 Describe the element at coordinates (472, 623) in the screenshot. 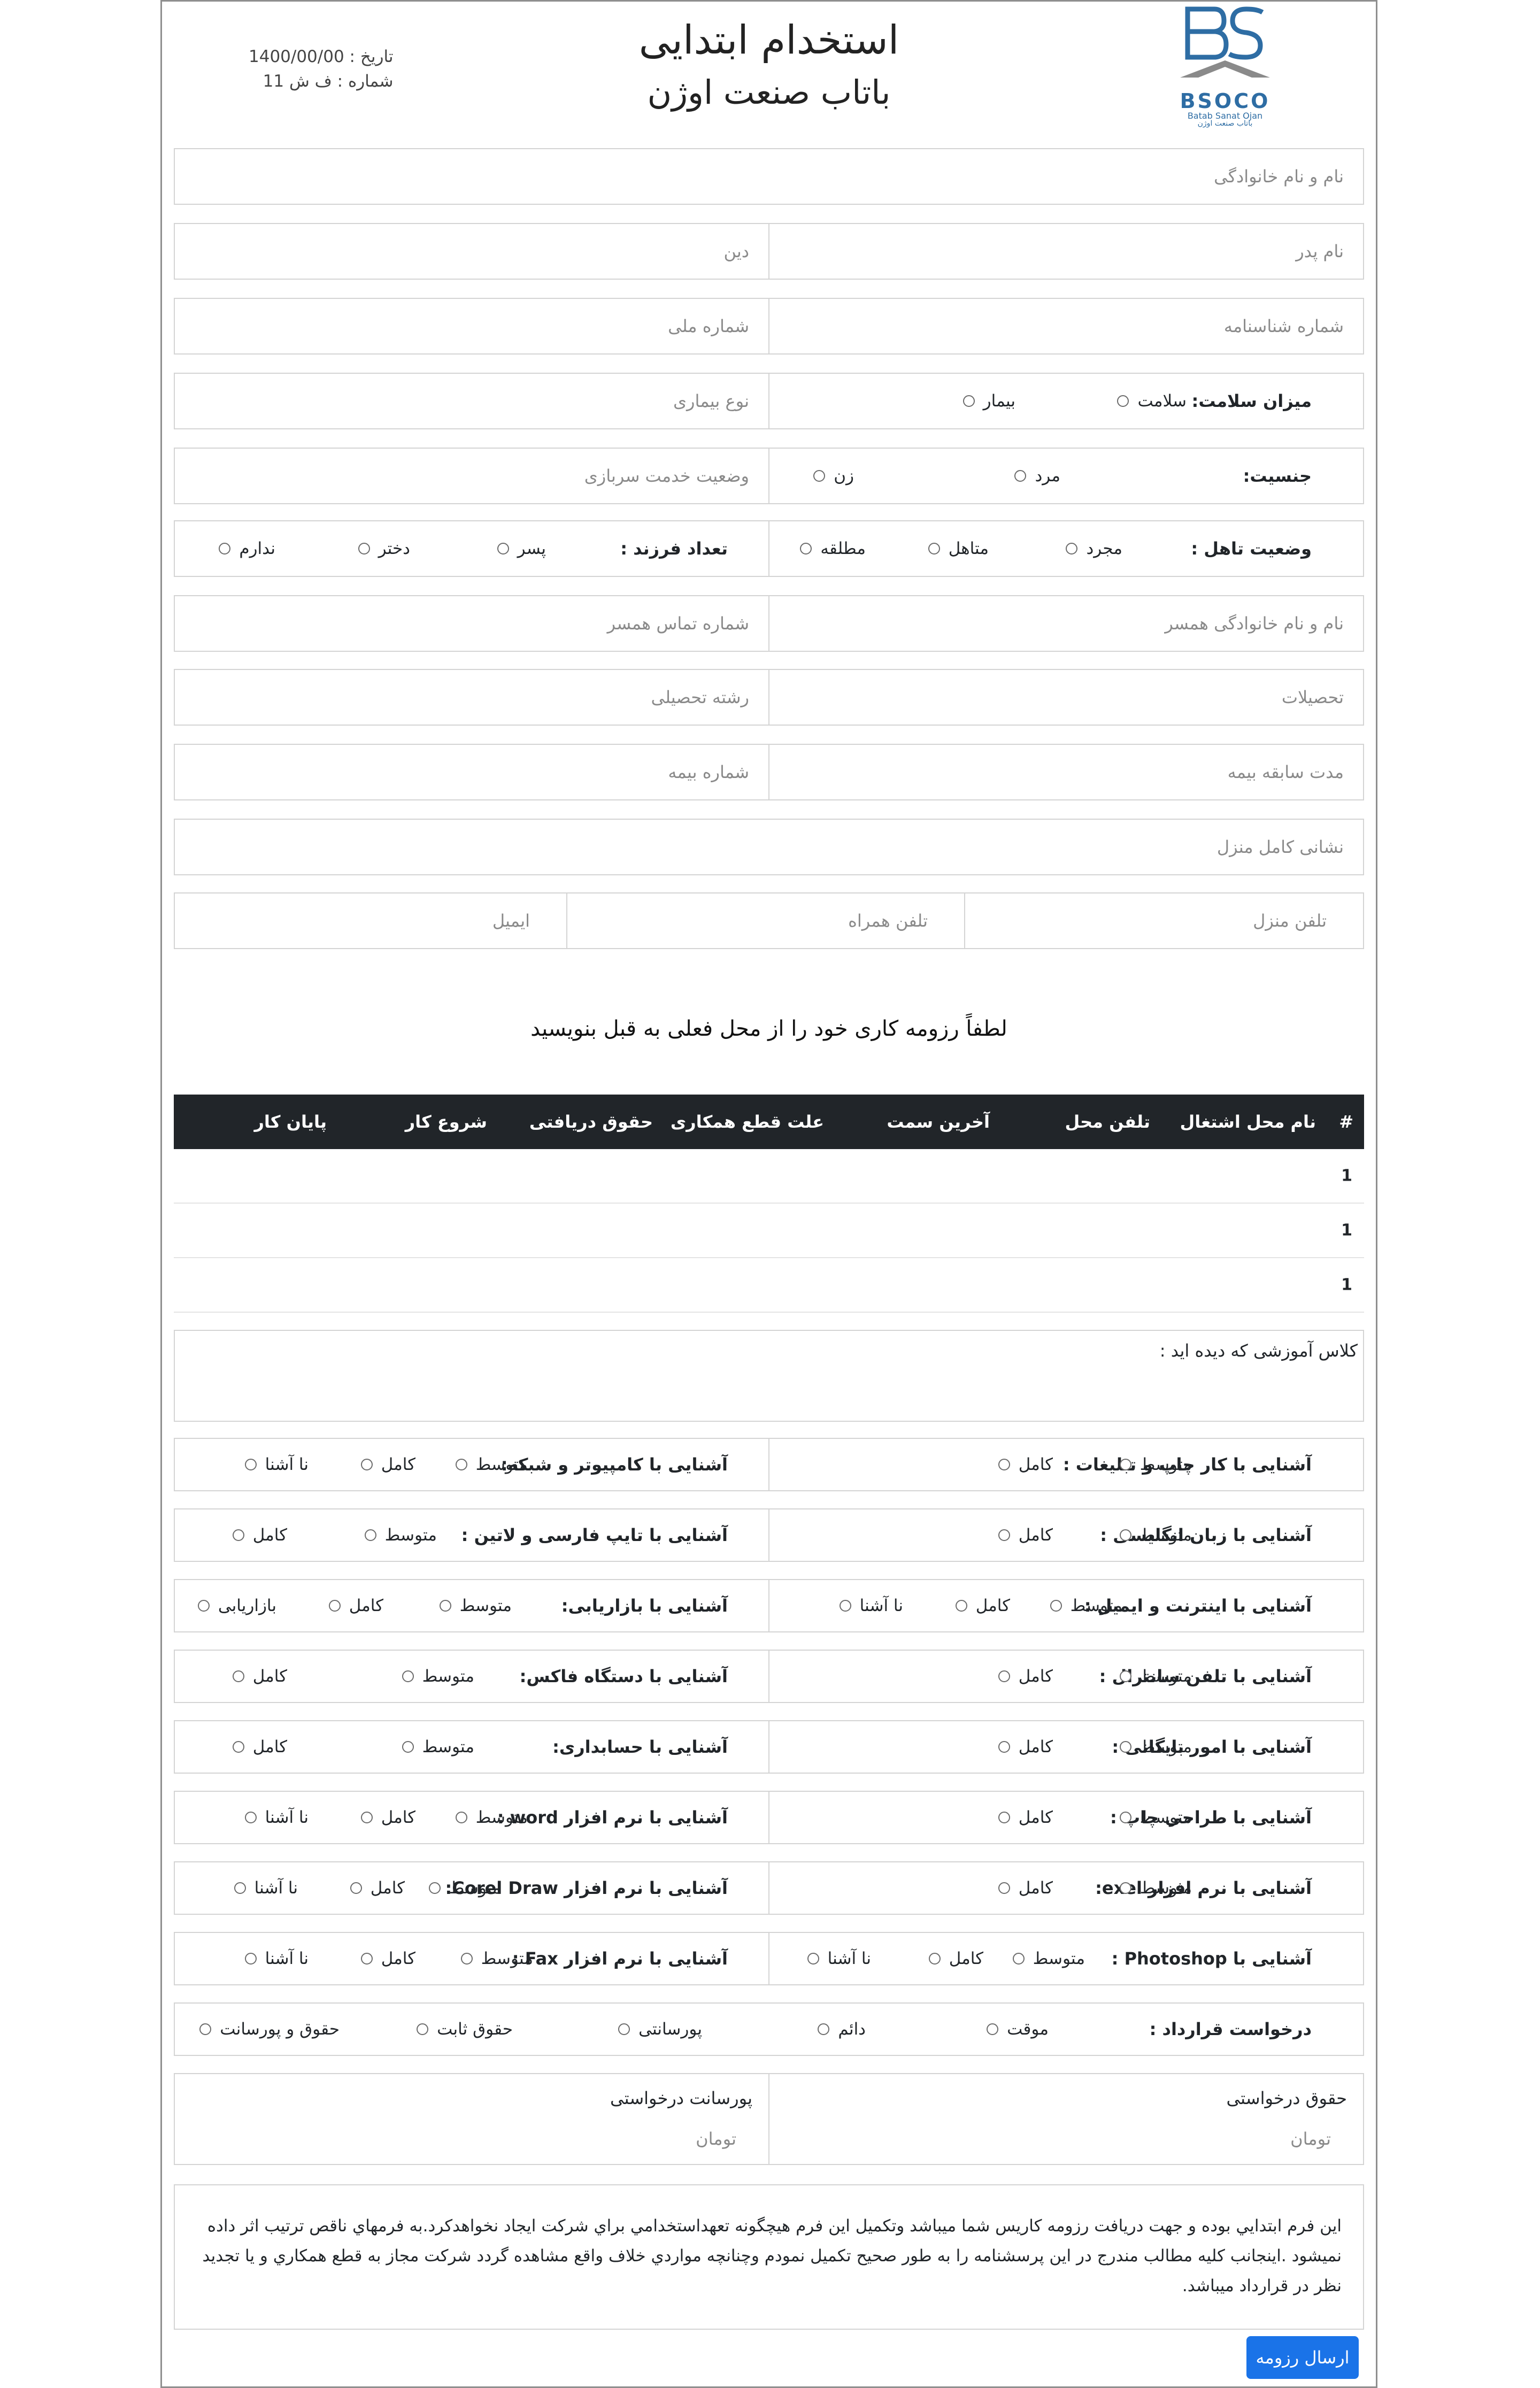

I see `spouse-phone-field: شماره تماس همسر` at that location.